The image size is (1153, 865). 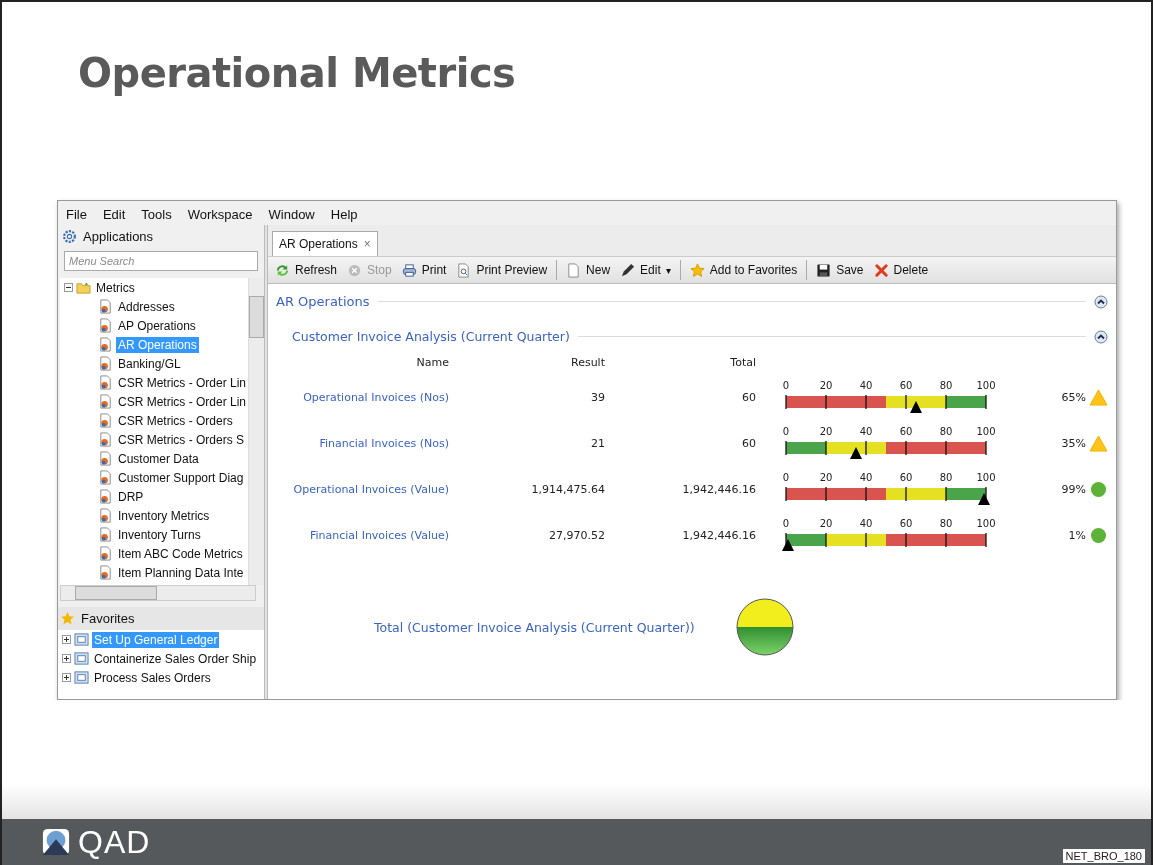 What do you see at coordinates (432, 362) in the screenshot?
I see `column-header: Name` at bounding box center [432, 362].